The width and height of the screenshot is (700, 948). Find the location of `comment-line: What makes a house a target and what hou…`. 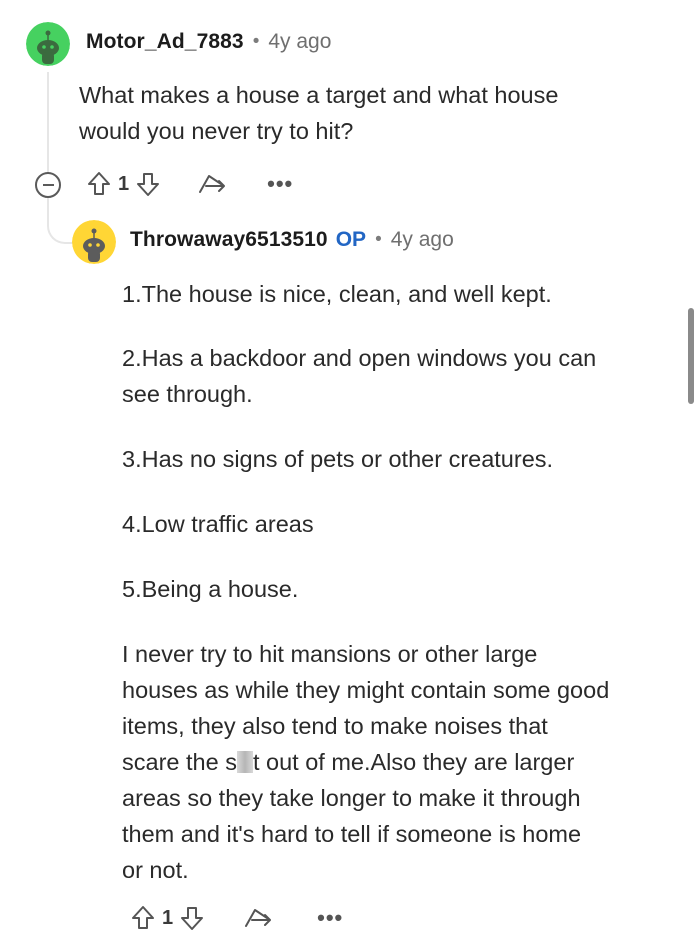

comment-line: What makes a house a target and what hou… is located at coordinates (319, 95).